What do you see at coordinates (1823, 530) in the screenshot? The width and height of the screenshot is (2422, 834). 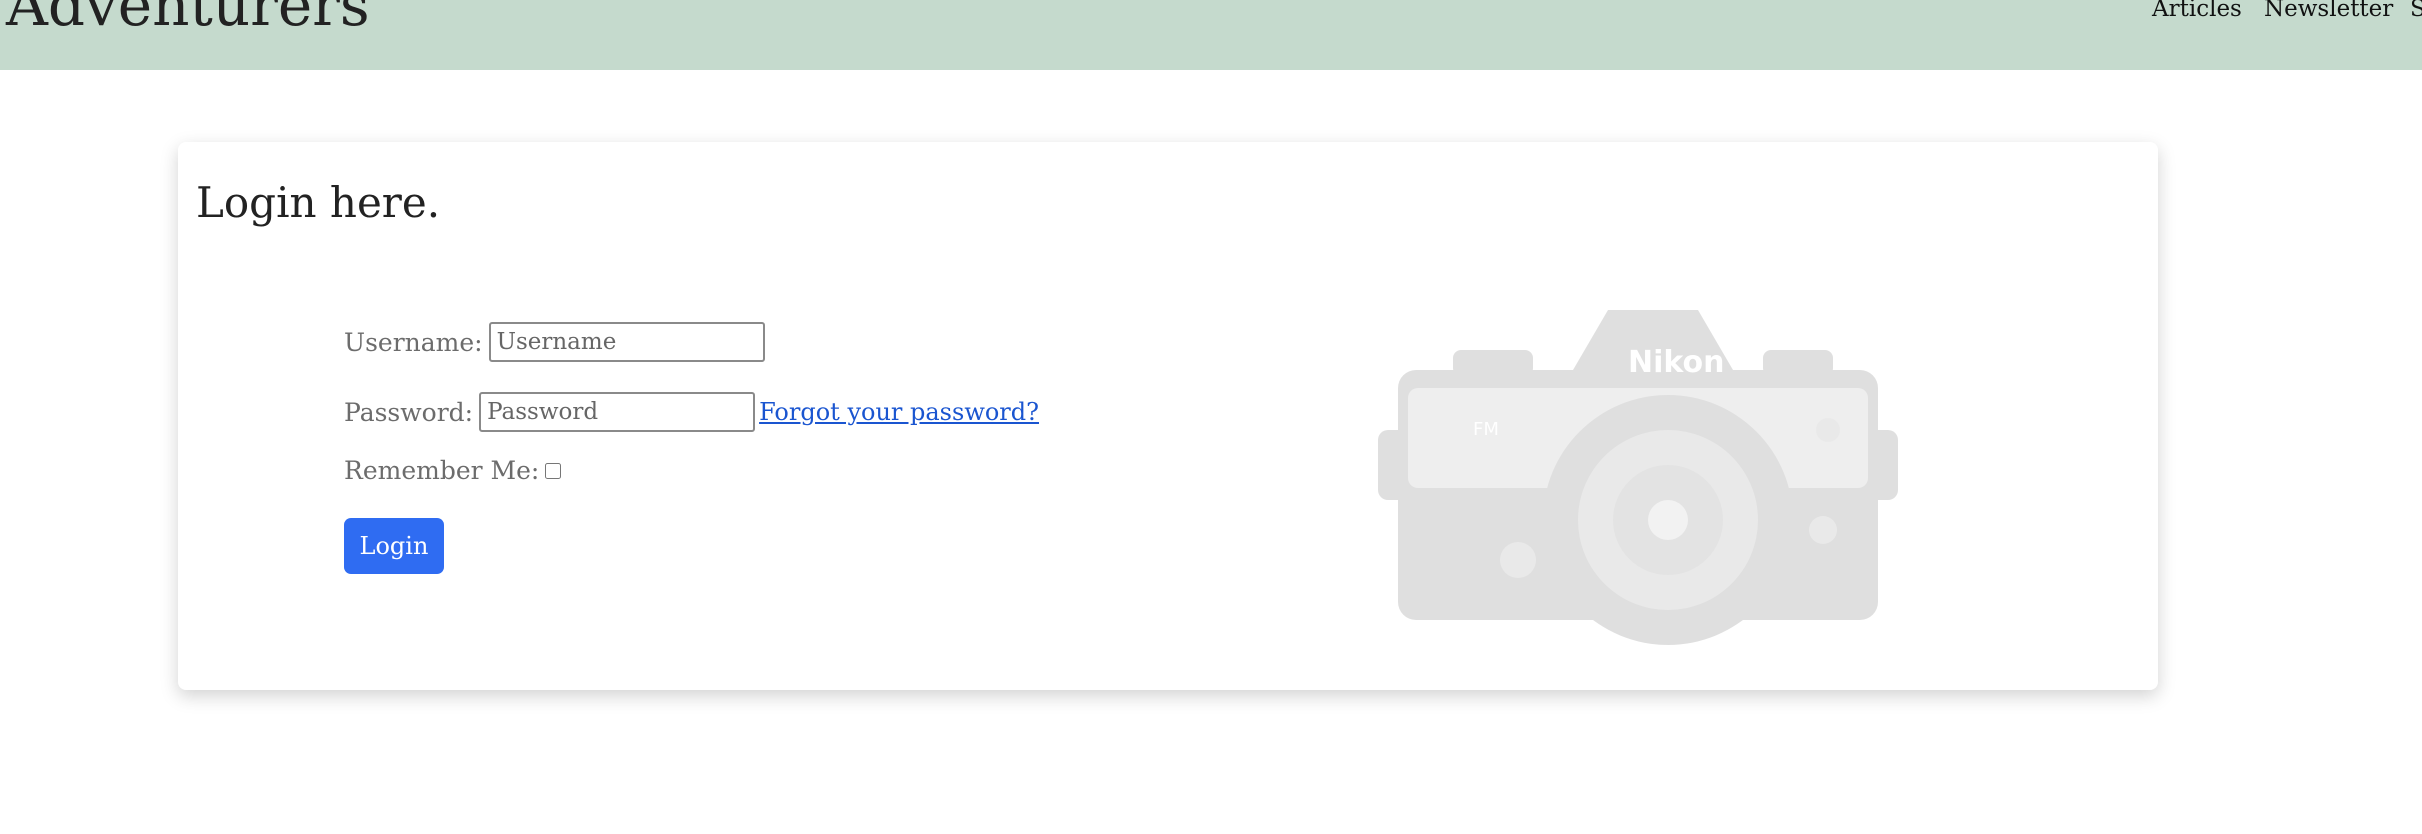 I see `camera-button-right` at bounding box center [1823, 530].